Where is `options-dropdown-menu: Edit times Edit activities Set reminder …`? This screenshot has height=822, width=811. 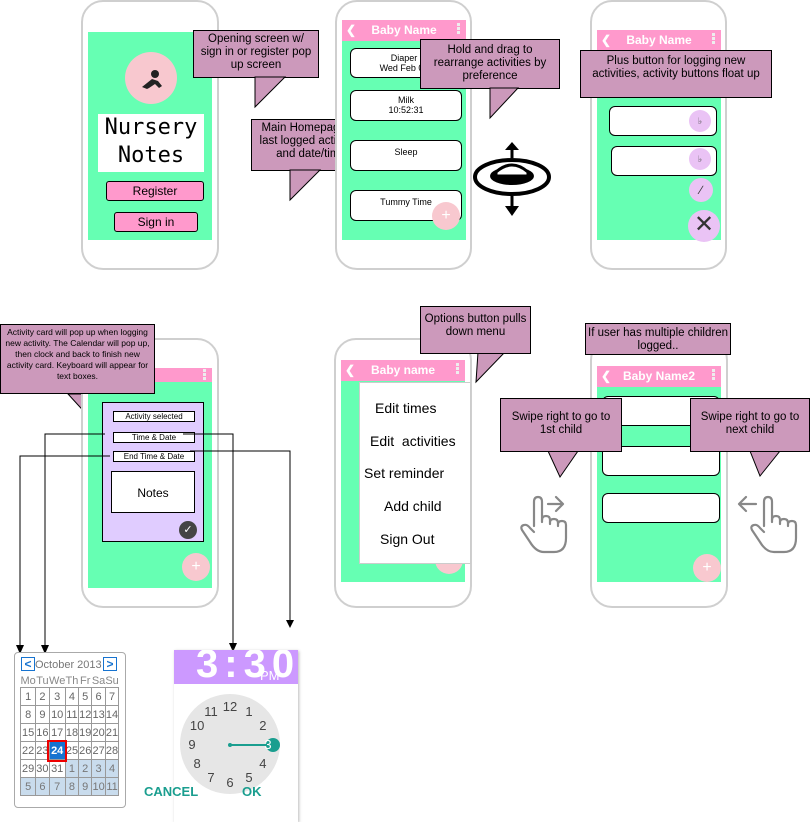
options-dropdown-menu: Edit times Edit activities Set reminder … is located at coordinates (415, 473).